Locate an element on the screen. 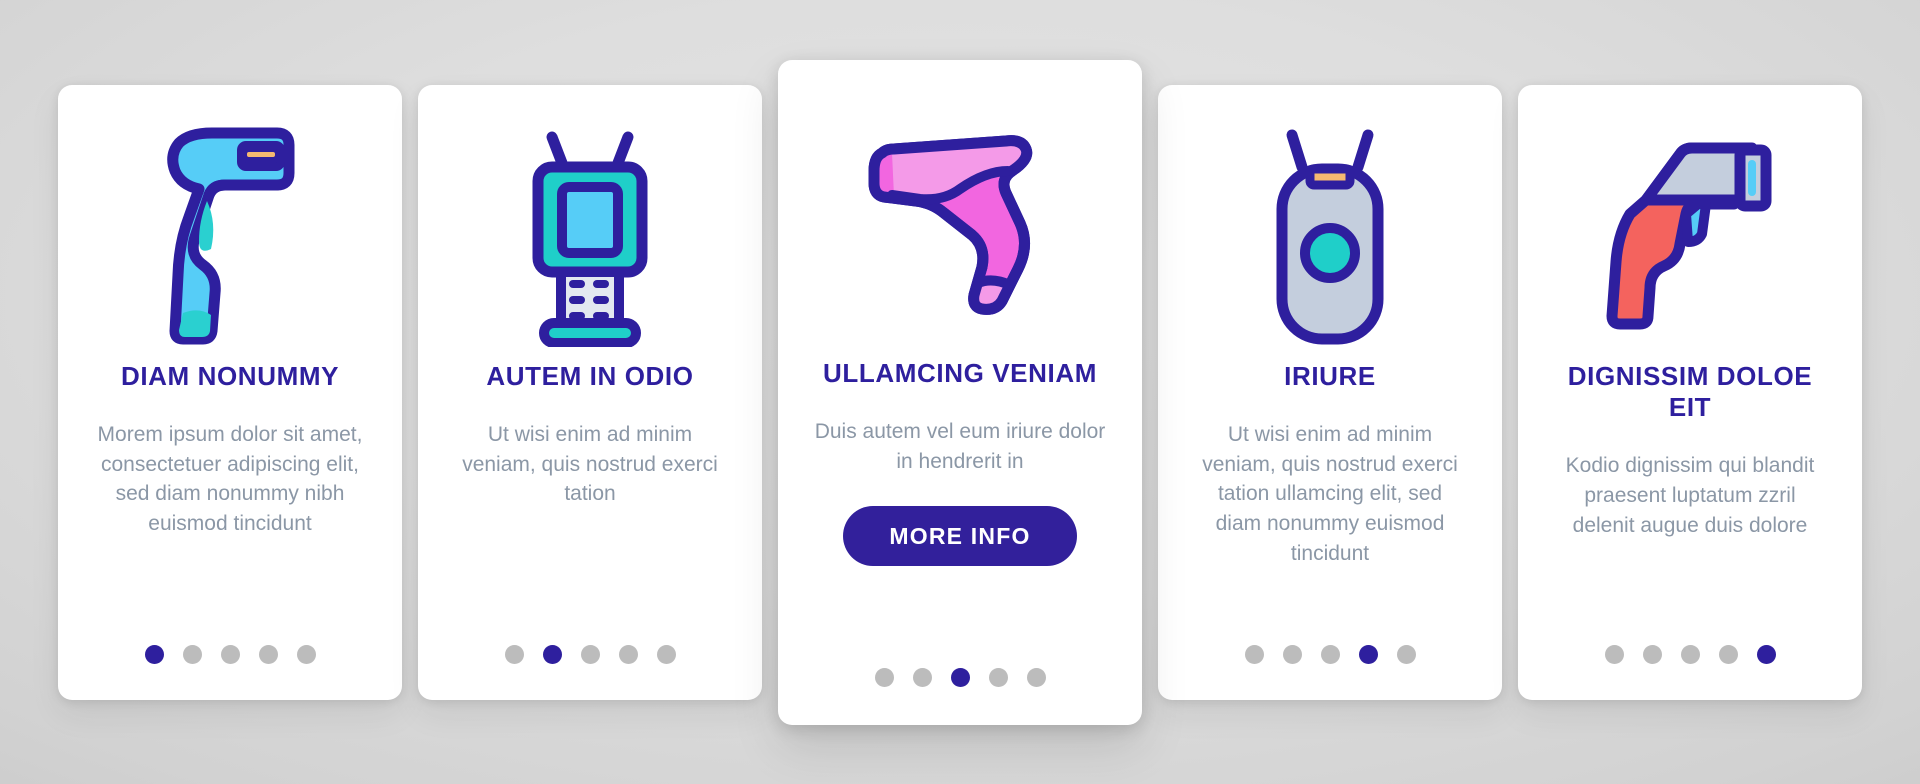 This screenshot has width=1920, height=784. barcode-scanner-gun-red-icon is located at coordinates (1690, 236).